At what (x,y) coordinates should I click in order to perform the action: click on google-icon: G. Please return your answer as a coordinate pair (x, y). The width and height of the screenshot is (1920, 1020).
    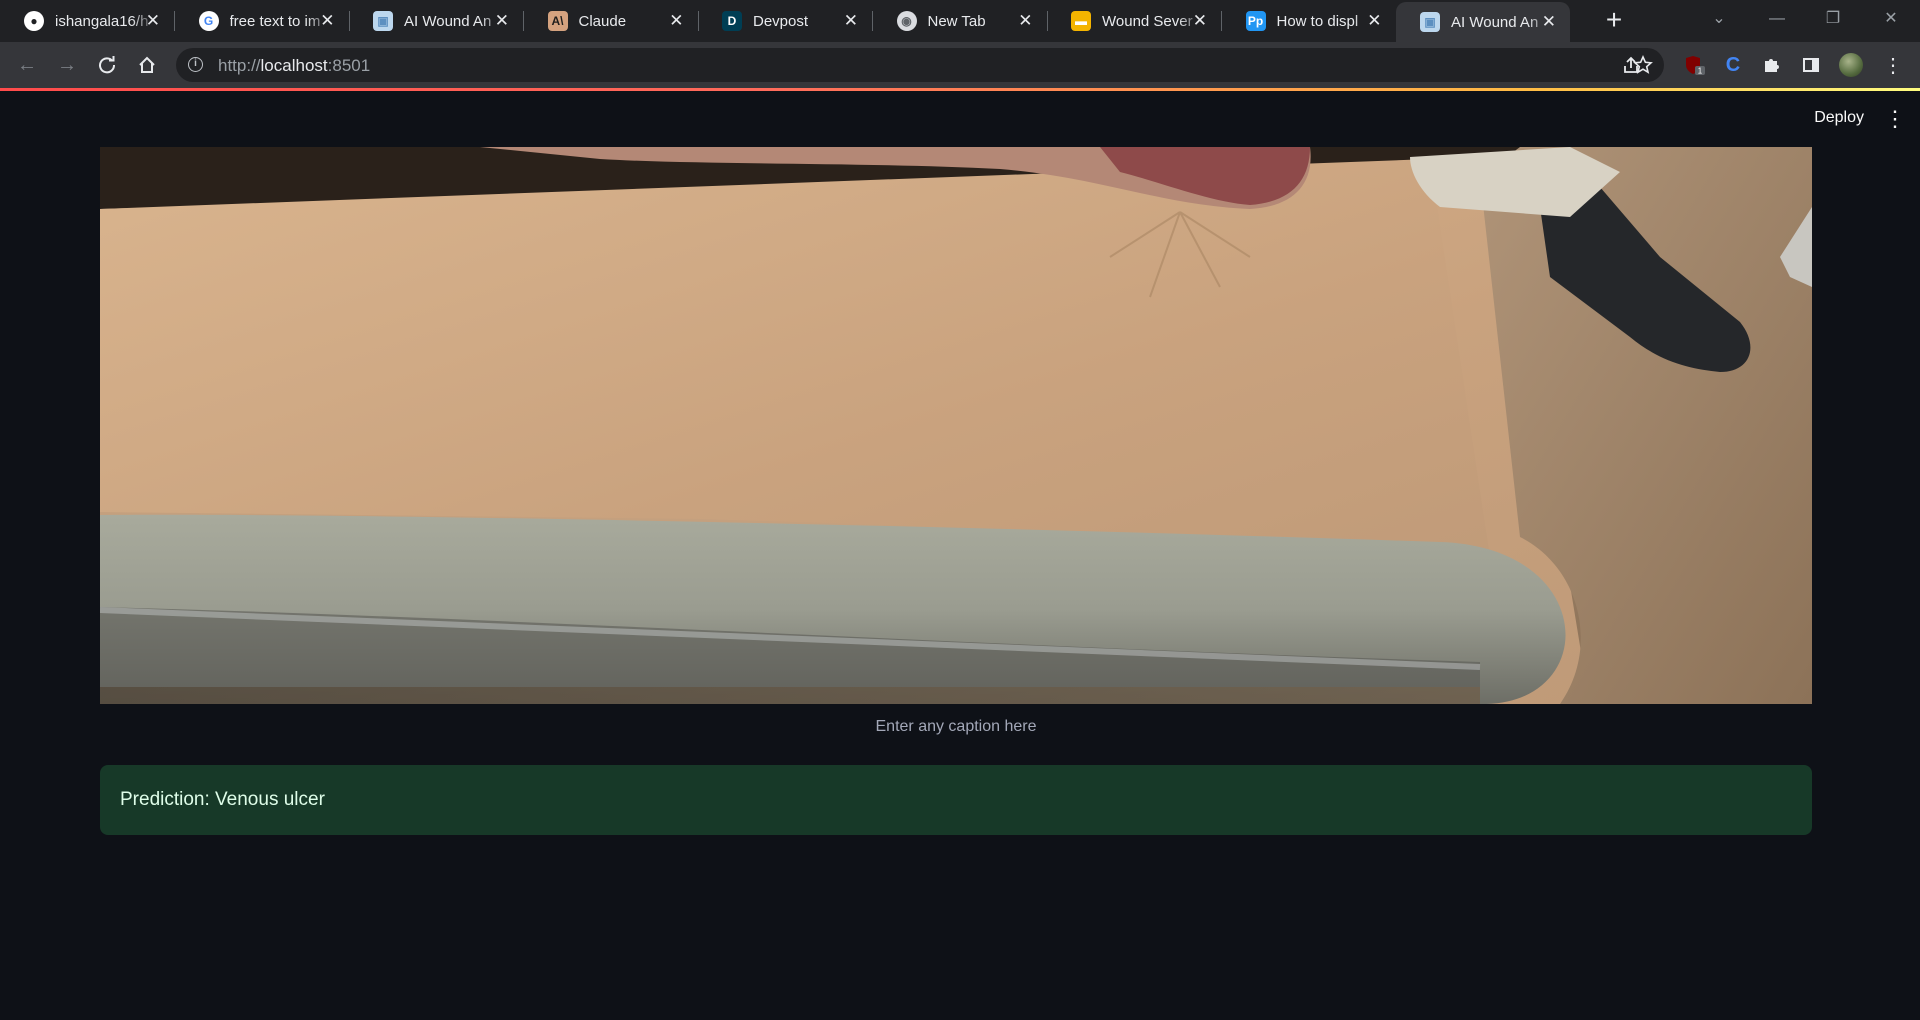
    Looking at the image, I should click on (208, 21).